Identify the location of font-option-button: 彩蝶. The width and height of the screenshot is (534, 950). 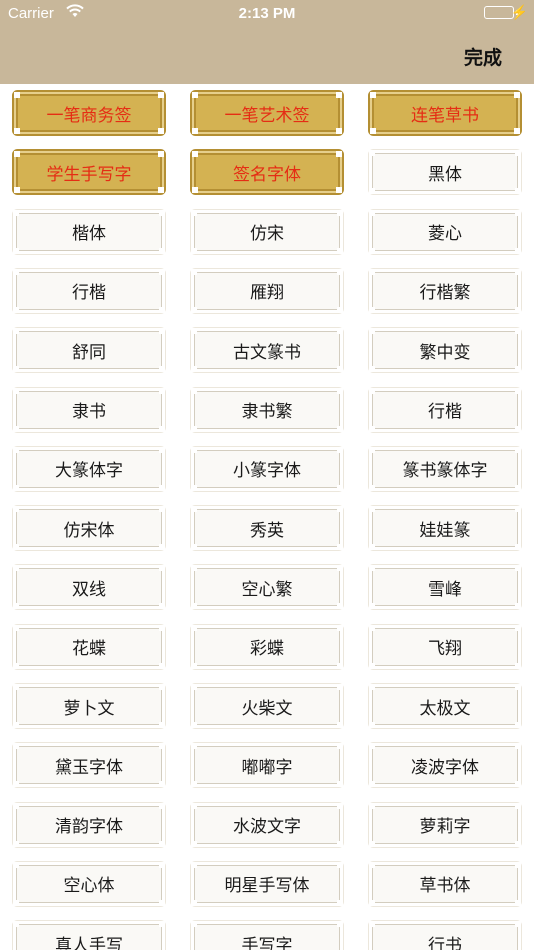
(267, 646).